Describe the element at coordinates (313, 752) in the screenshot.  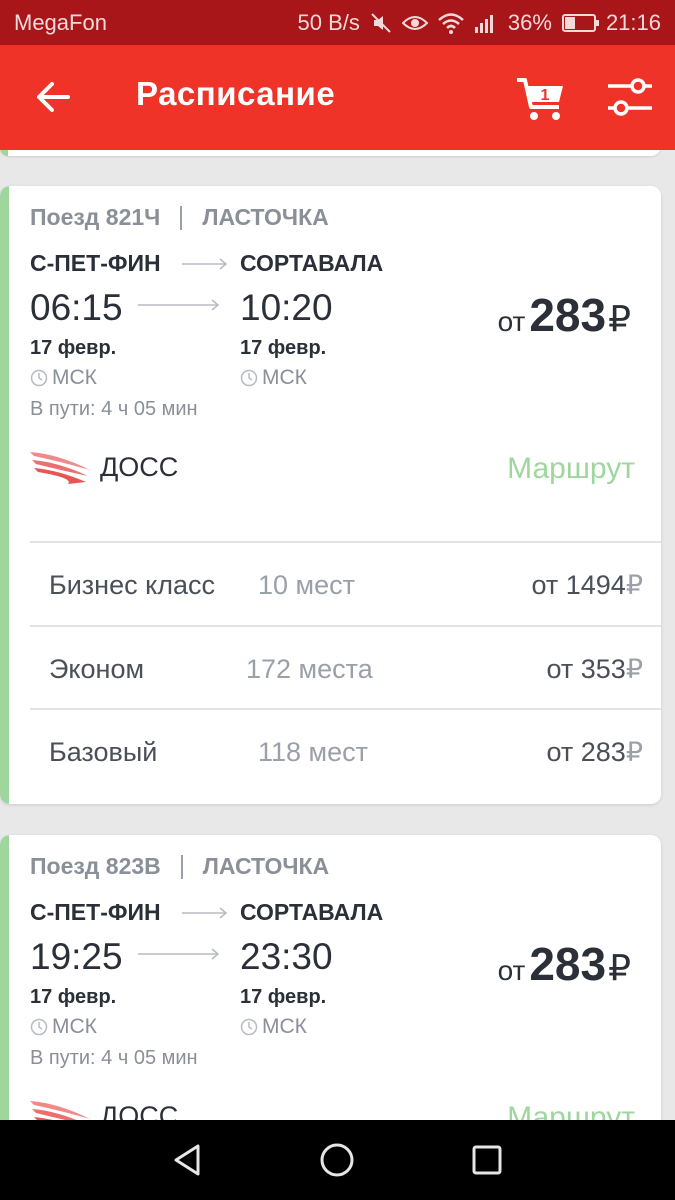
I see `class-seats: 118 мест` at that location.